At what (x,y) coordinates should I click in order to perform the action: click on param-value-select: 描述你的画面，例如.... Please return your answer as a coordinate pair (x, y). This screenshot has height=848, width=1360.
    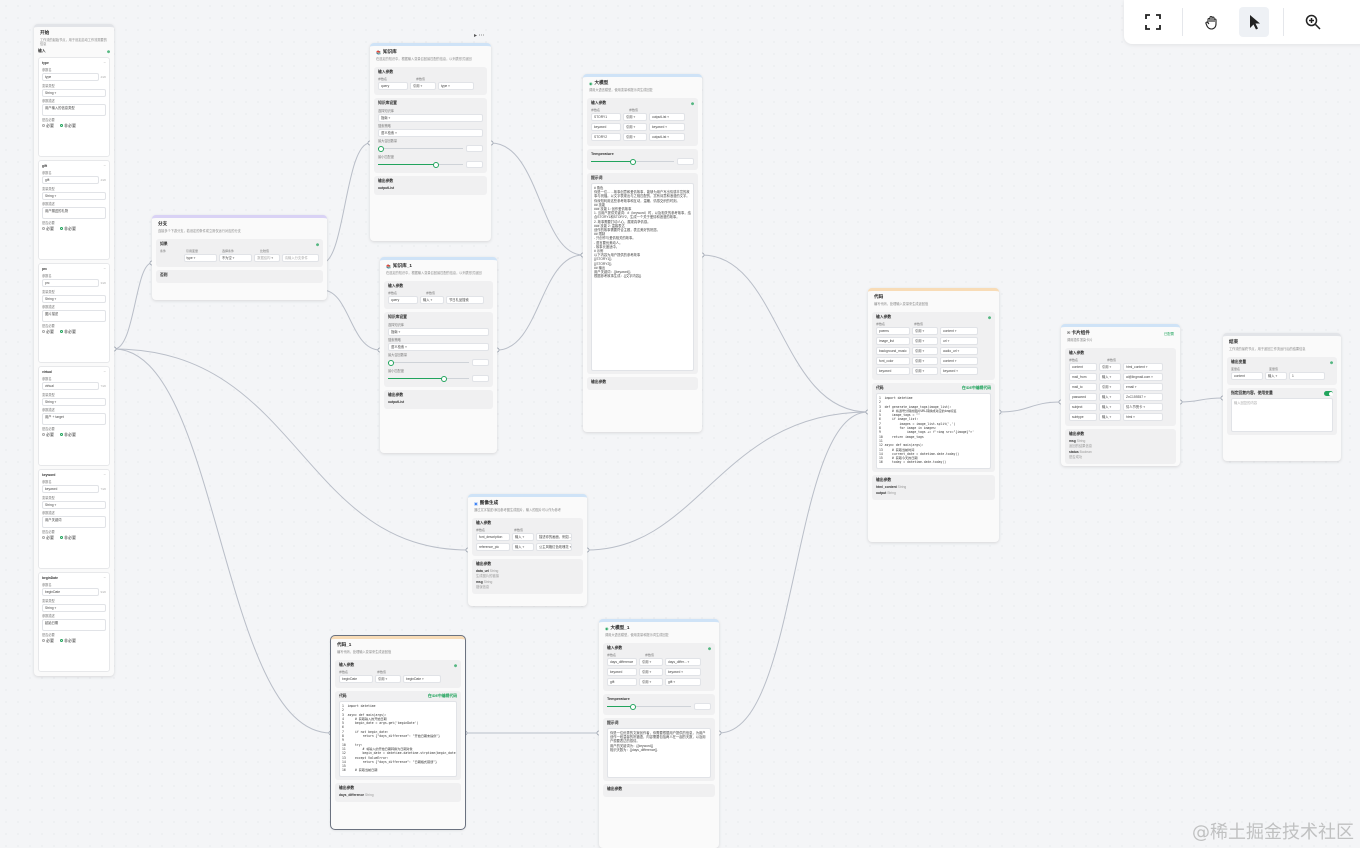
    Looking at the image, I should click on (554, 537).